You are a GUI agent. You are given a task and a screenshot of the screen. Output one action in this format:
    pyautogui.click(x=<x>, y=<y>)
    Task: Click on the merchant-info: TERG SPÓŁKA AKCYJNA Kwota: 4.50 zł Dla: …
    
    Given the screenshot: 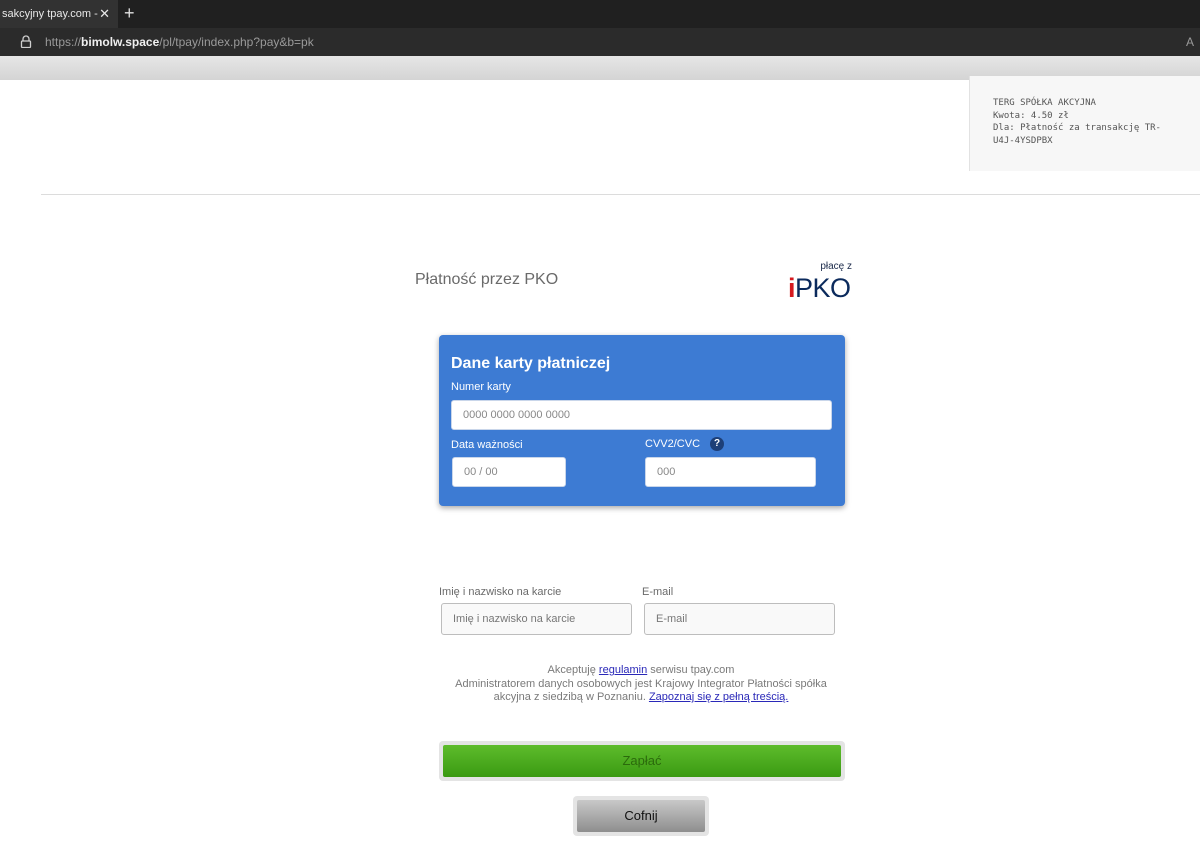 What is the action you would take?
    pyautogui.click(x=1084, y=123)
    